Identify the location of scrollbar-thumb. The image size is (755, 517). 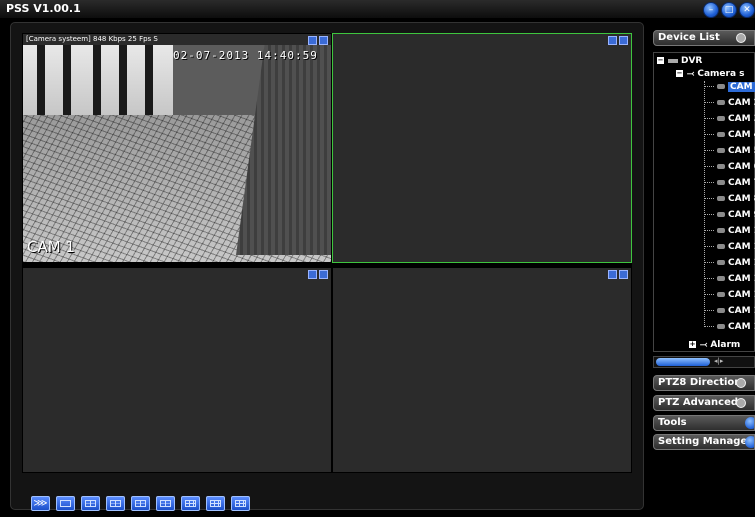
(683, 362).